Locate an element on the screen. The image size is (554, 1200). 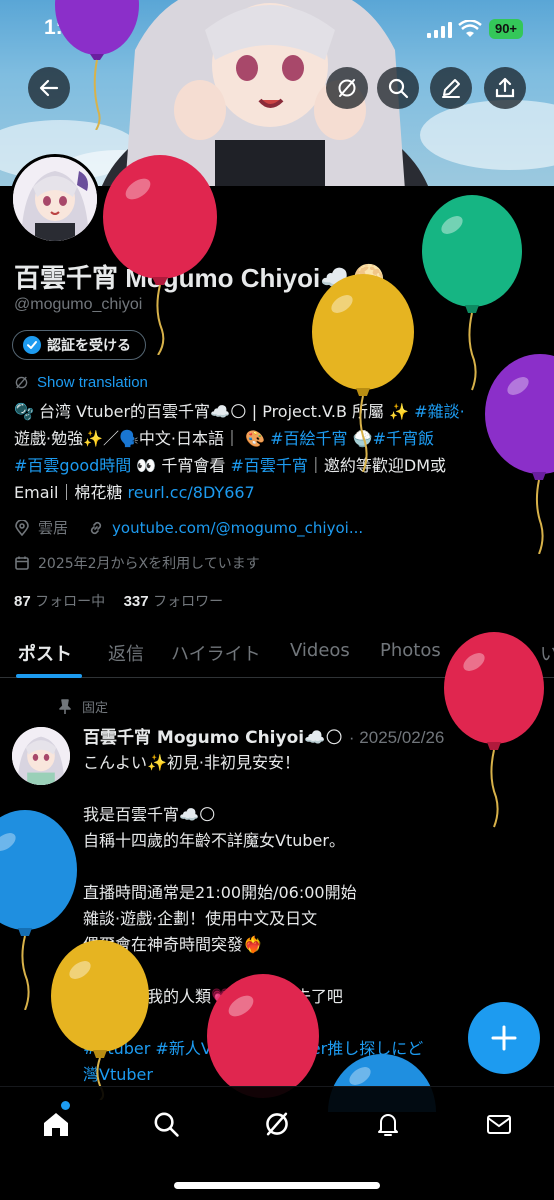
nav-grok is located at coordinates (277, 1124).